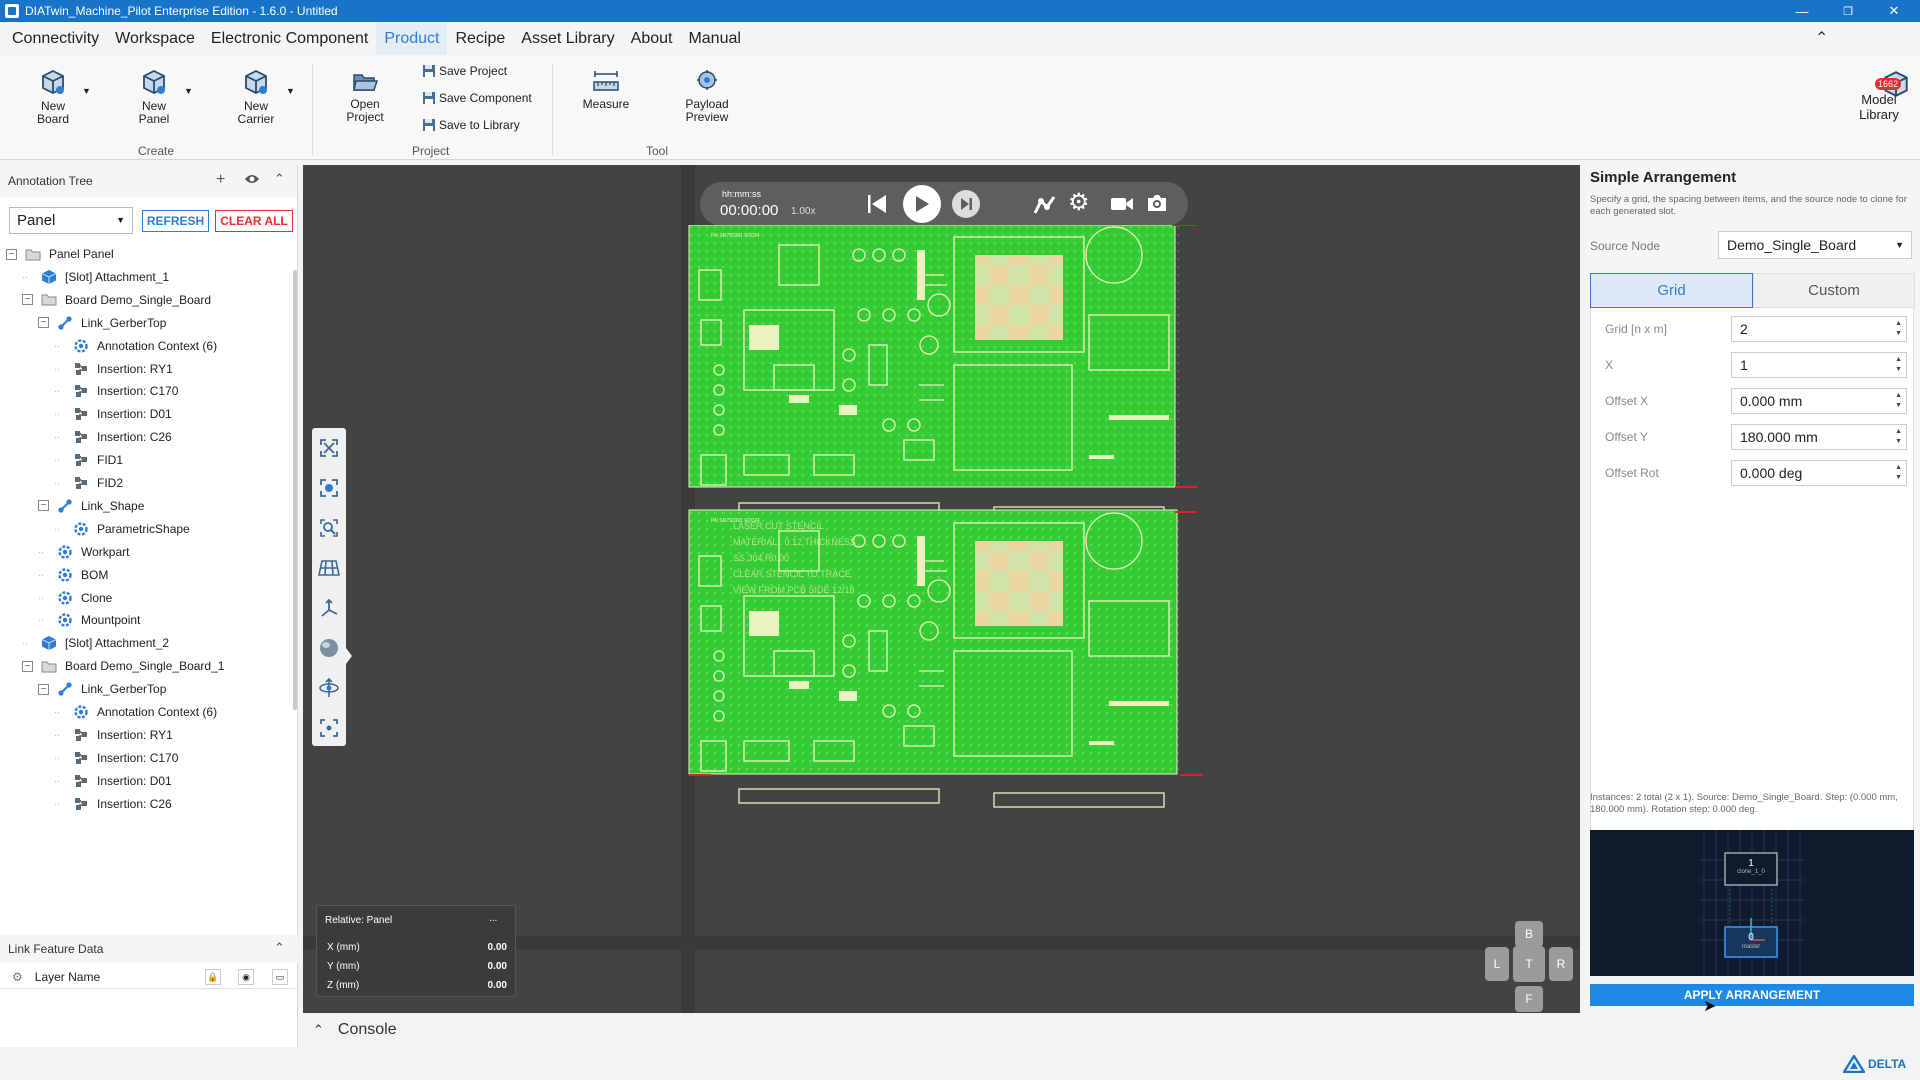 The width and height of the screenshot is (1920, 1080). What do you see at coordinates (188, 91) in the screenshot?
I see `new-panel-dropdown-icon: ▼` at bounding box center [188, 91].